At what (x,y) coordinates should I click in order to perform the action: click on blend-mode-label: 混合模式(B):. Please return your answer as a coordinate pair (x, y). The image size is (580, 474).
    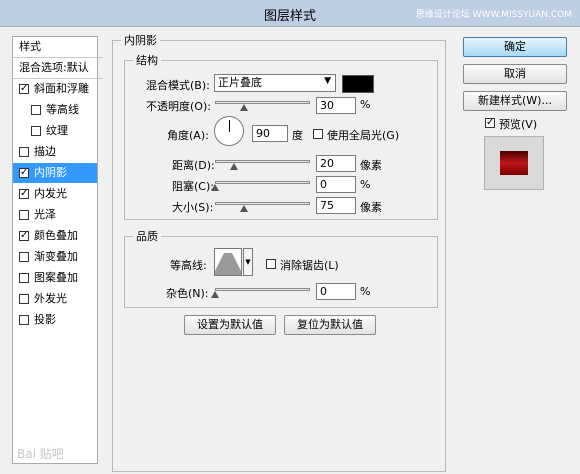
    Looking at the image, I should click on (178, 85).